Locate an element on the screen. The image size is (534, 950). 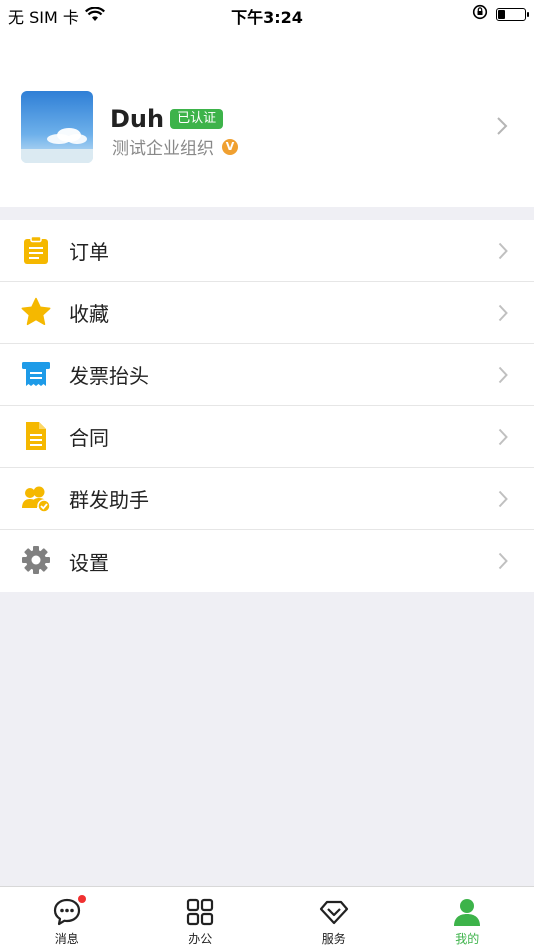
clipboard-icon is located at coordinates (36, 250).